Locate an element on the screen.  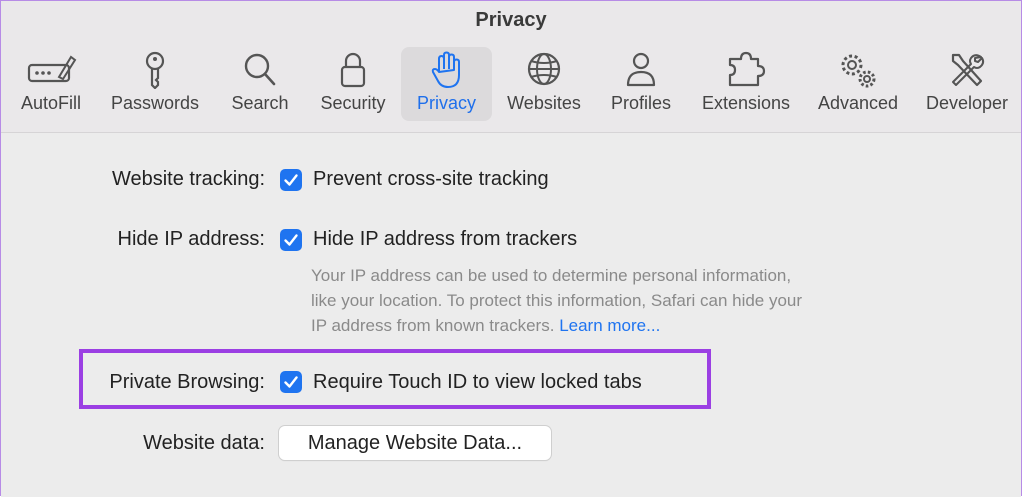
tab-security: Security is located at coordinates (353, 84).